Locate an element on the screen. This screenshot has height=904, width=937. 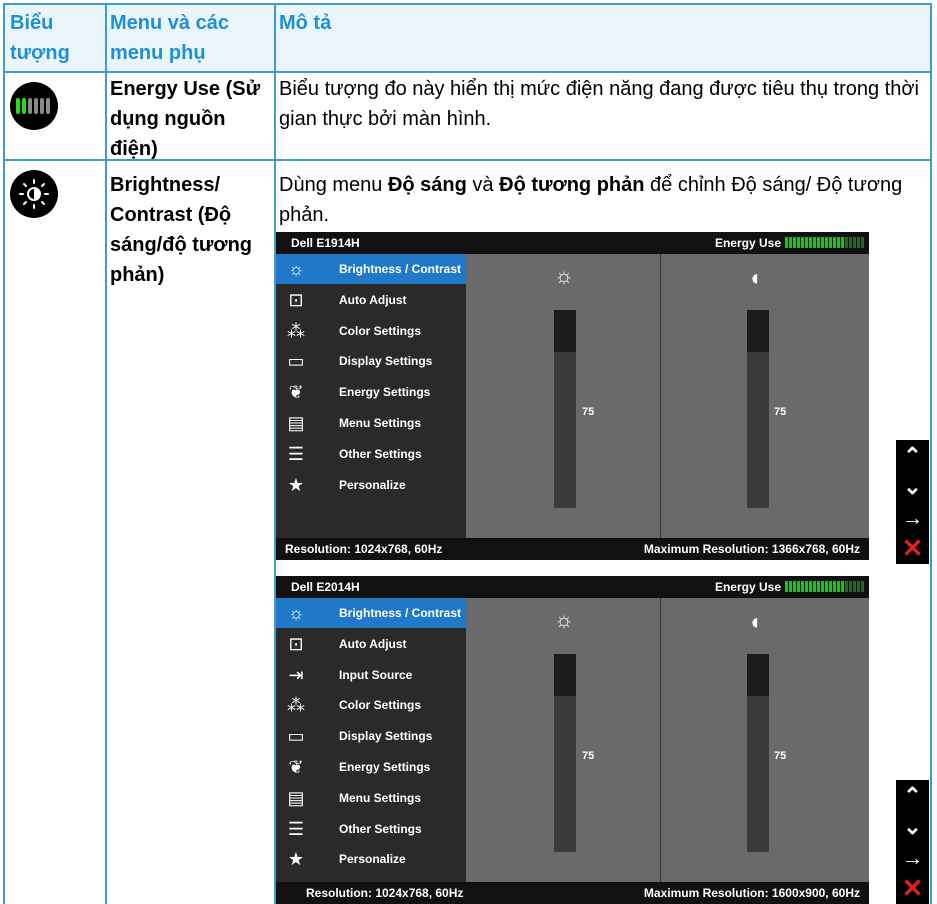
osd-energy-meter is located at coordinates (826, 586).